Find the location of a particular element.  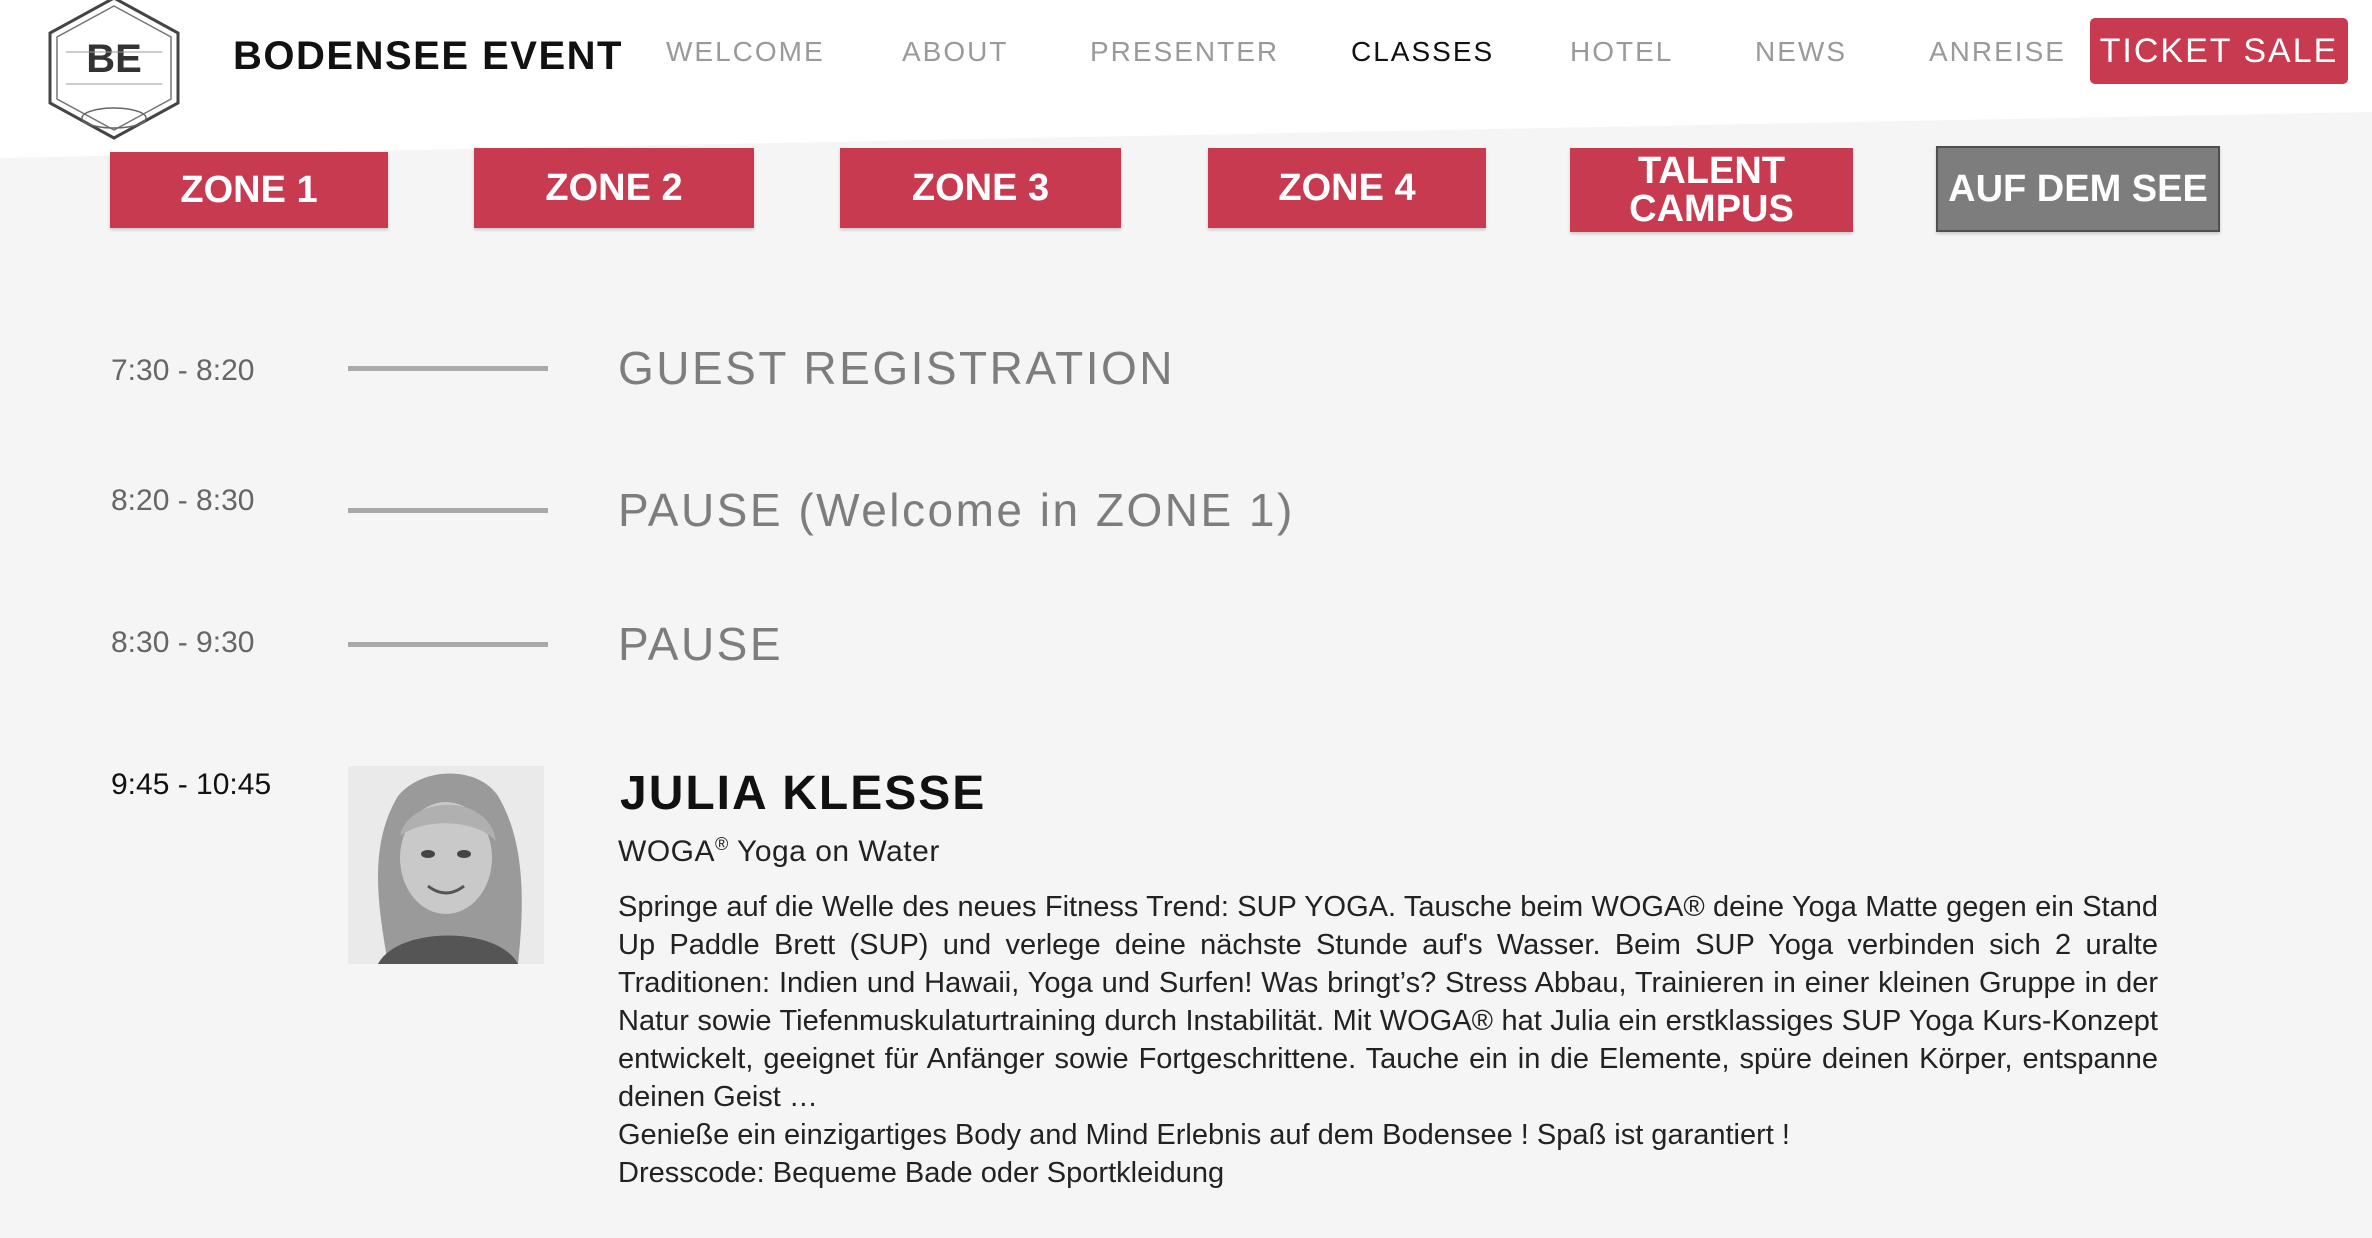

nav-about: ABOUT is located at coordinates (955, 52).